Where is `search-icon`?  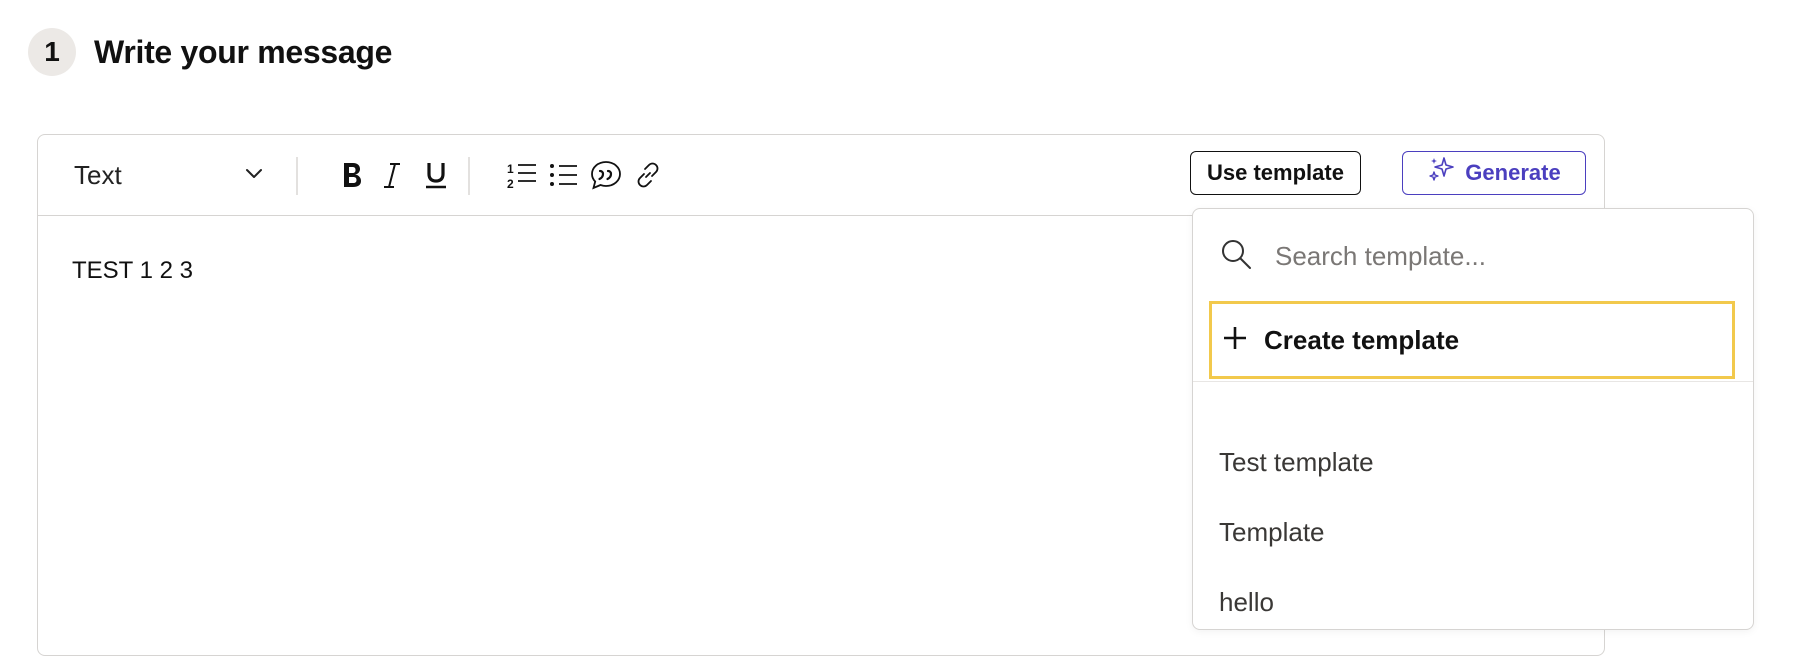 search-icon is located at coordinates (1236, 256).